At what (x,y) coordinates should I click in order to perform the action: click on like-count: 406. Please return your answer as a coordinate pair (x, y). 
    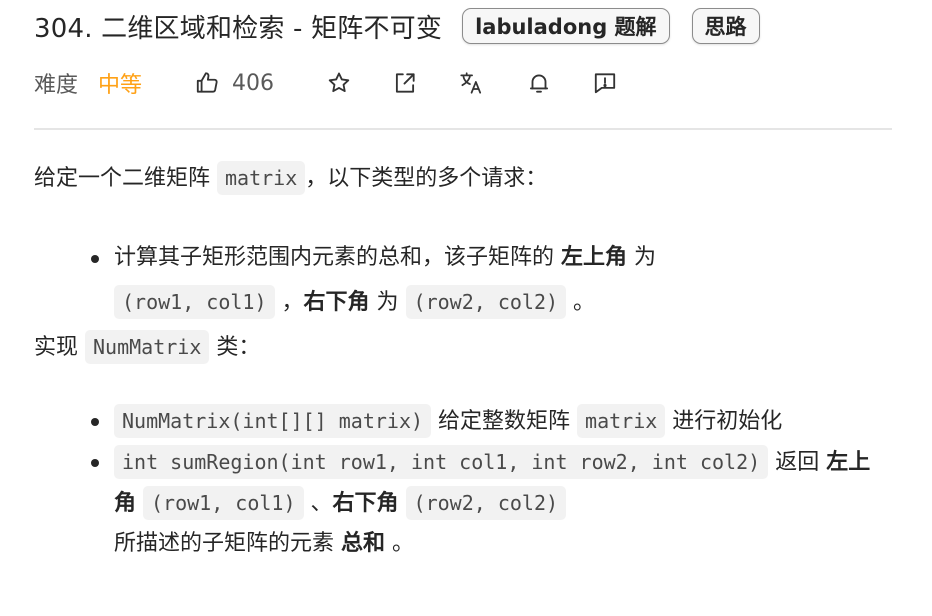
    Looking at the image, I should click on (253, 83).